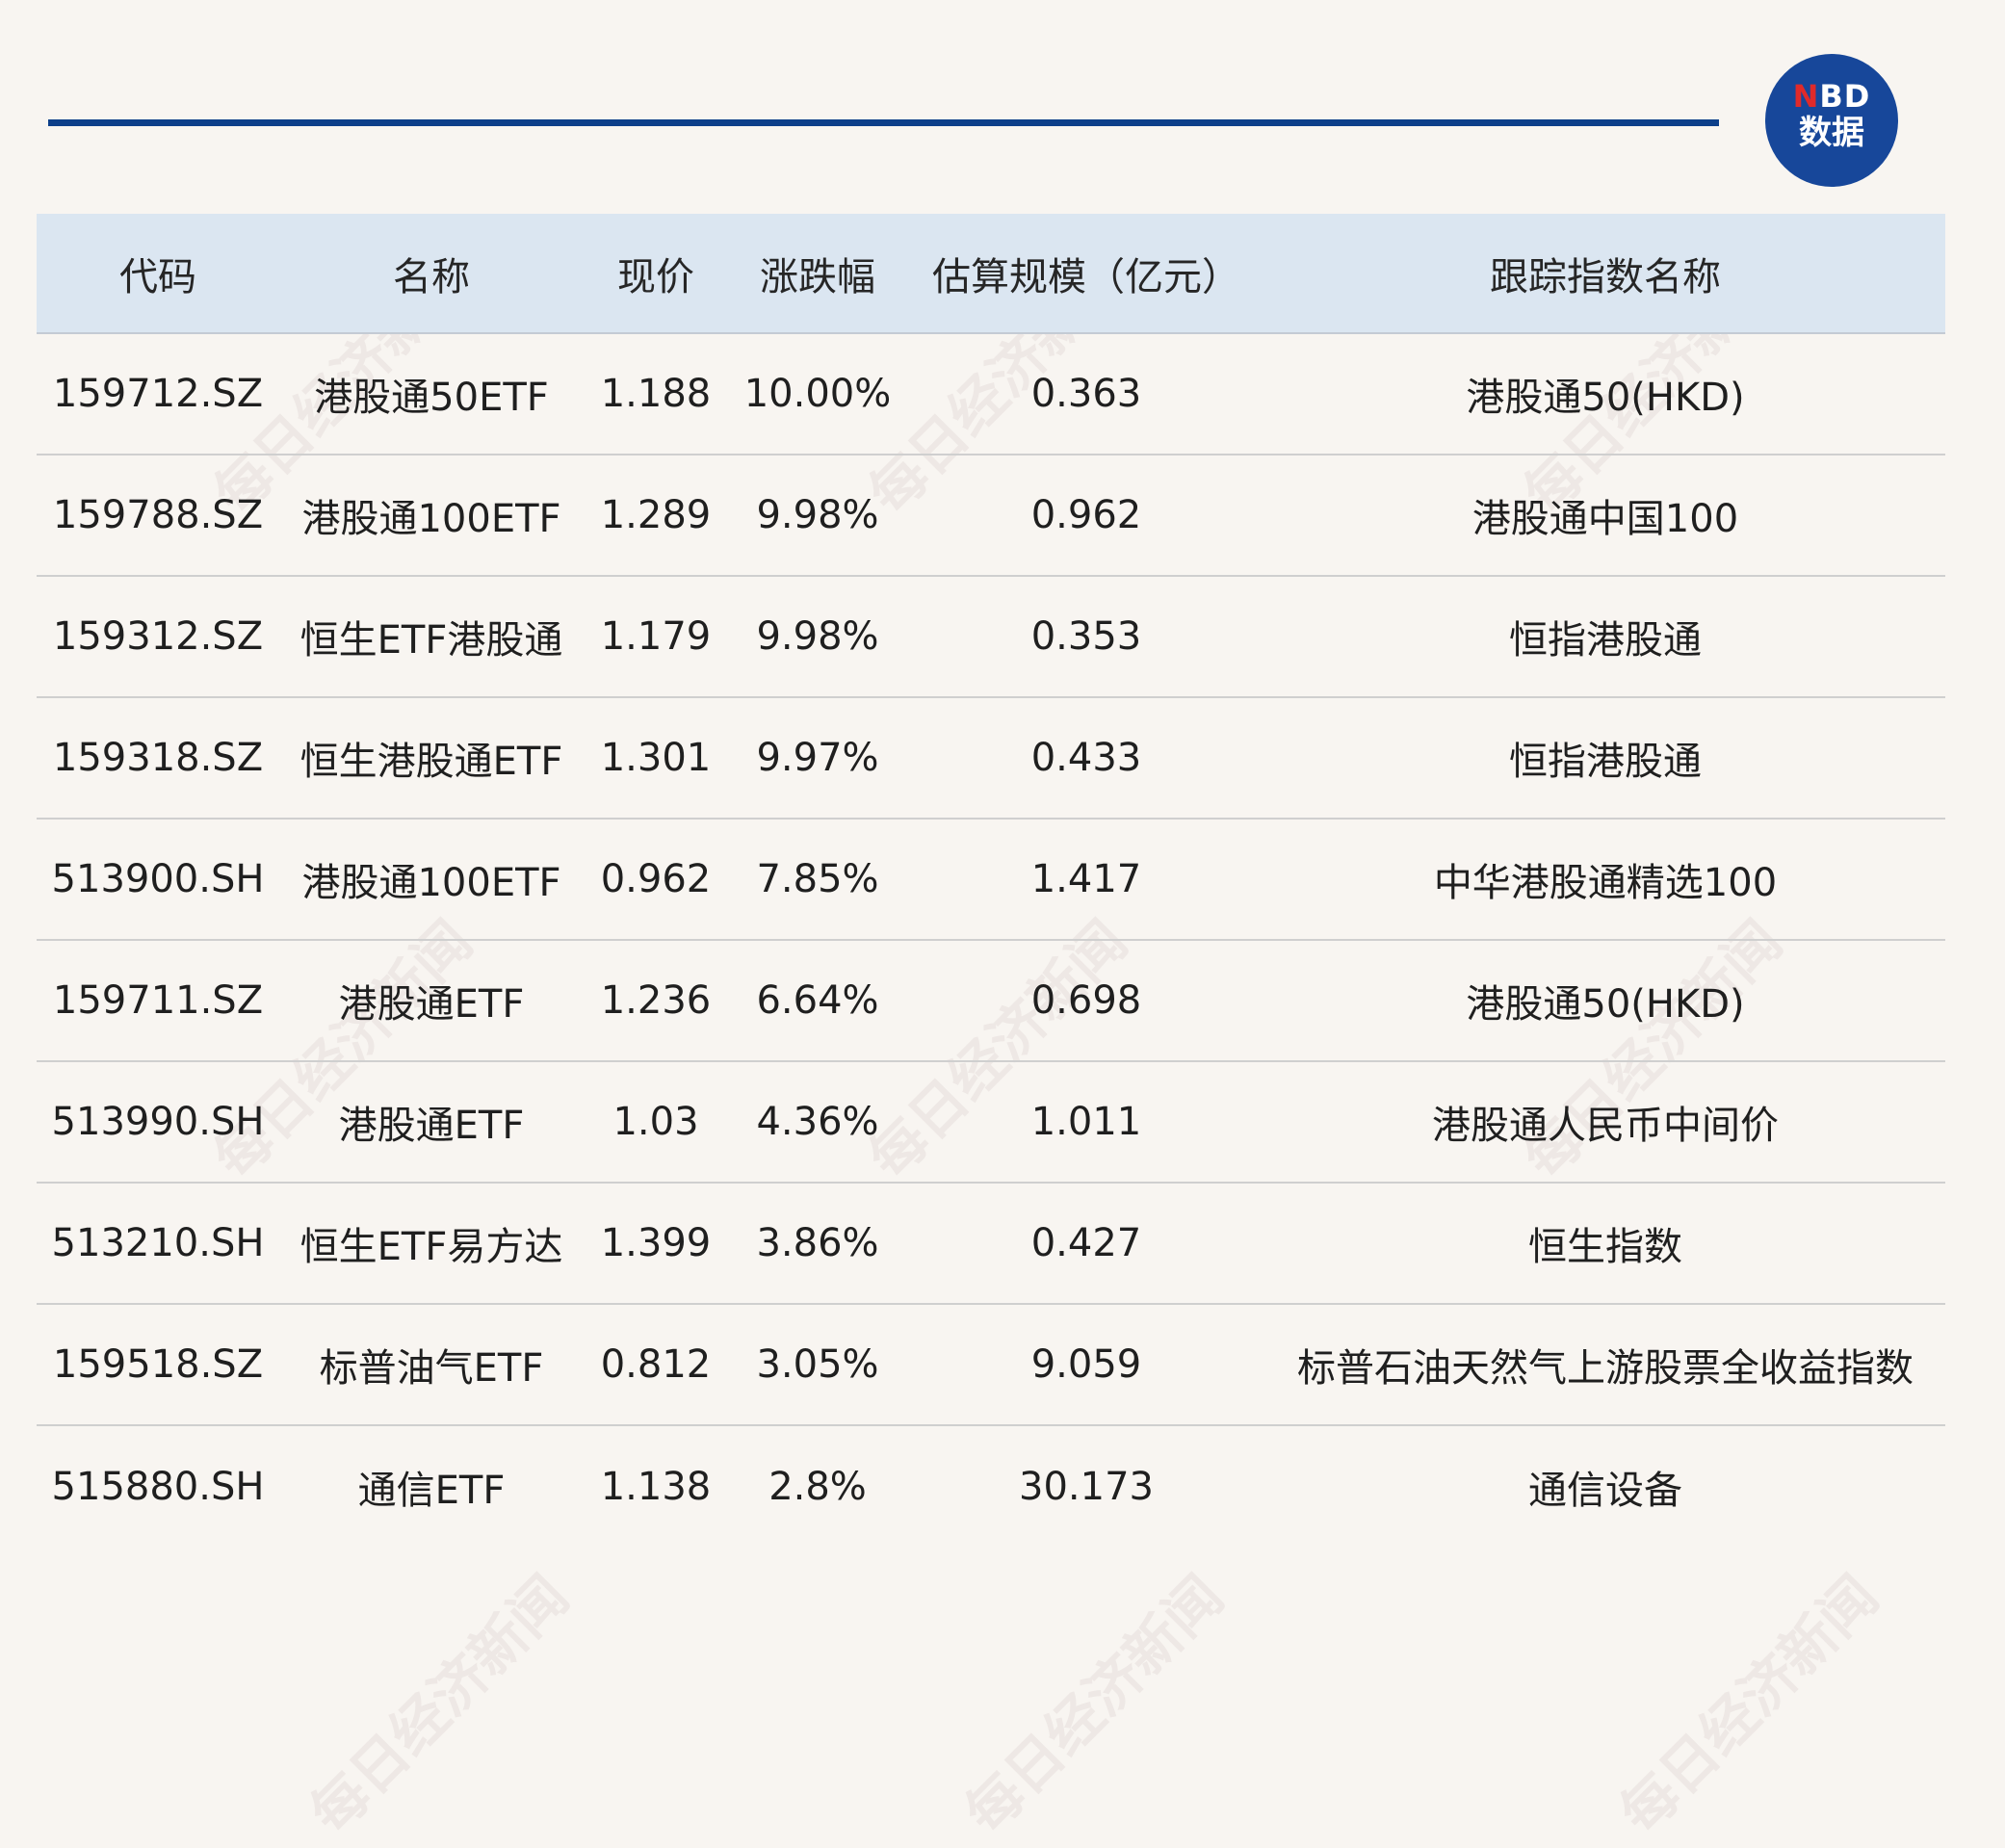 This screenshot has height=1848, width=2005. Describe the element at coordinates (431, 1247) in the screenshot. I see `cell-name: 恒生ETF易方达` at that location.